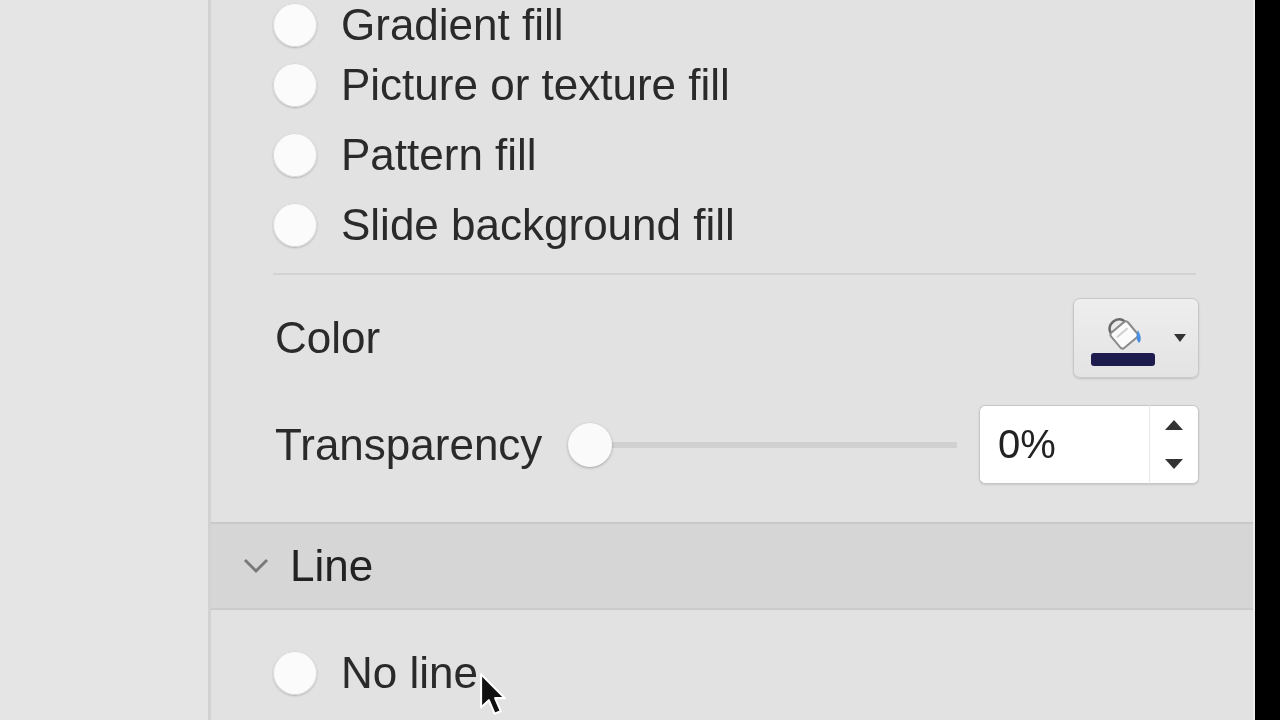 Image resolution: width=1280 pixels, height=720 pixels. Describe the element at coordinates (1174, 444) in the screenshot. I see `stepper-control` at that location.